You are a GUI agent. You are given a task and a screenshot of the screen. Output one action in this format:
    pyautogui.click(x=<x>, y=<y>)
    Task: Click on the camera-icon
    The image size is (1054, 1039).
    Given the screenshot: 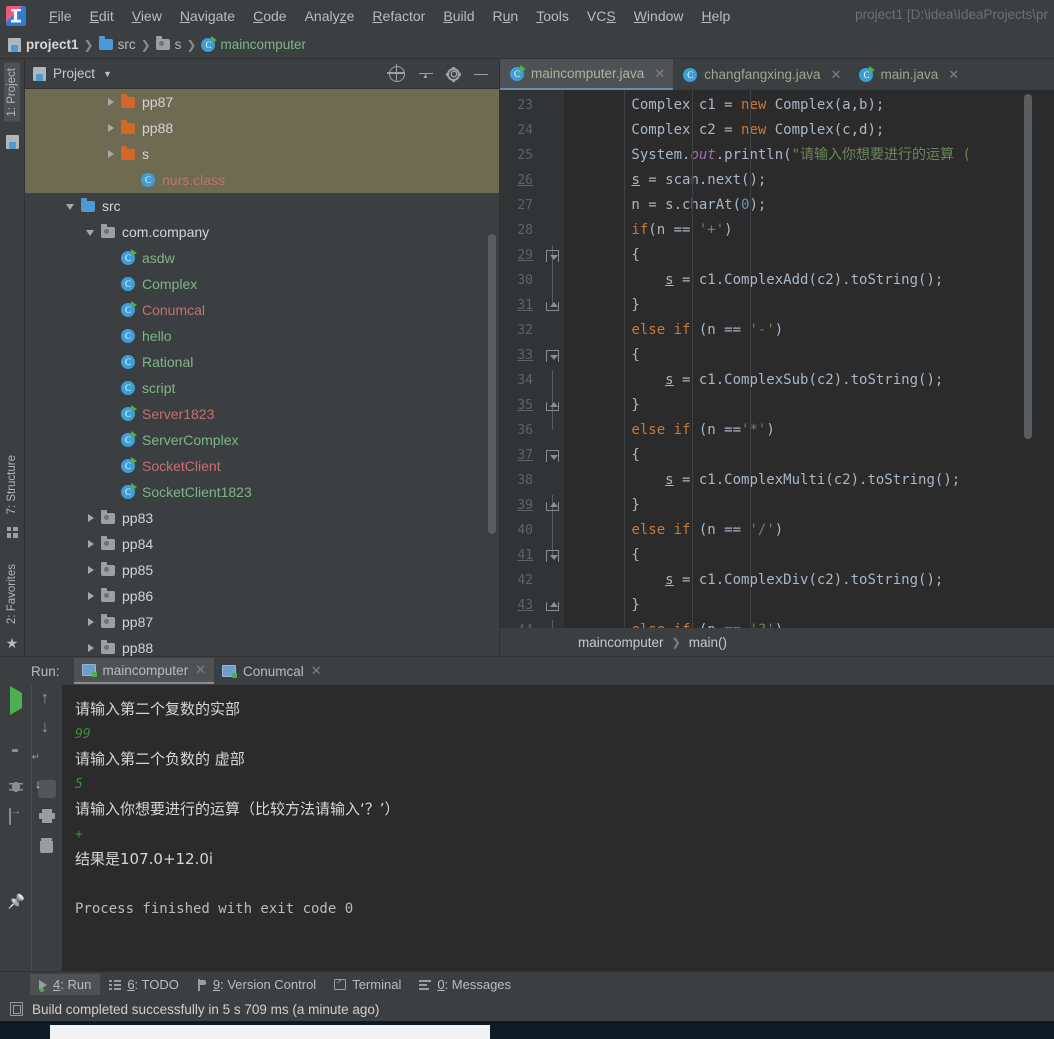 What is the action you would take?
    pyautogui.click(x=16, y=760)
    